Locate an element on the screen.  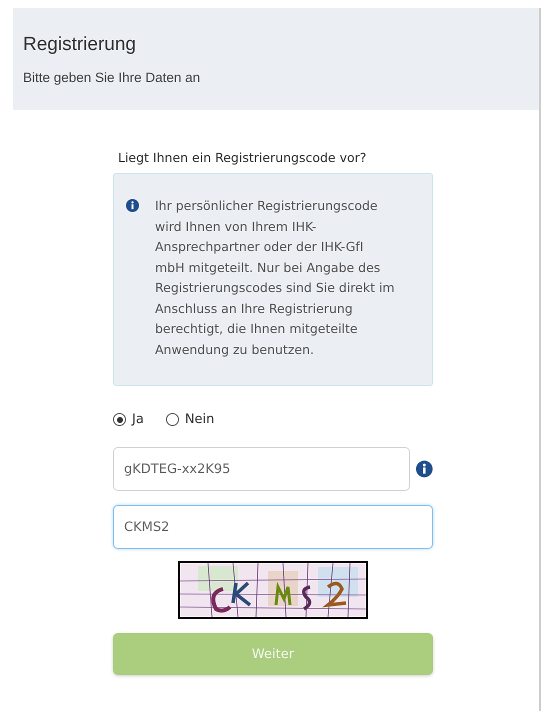
info-text: Ihr persönlicher Registrierungscode wird Ihnen von Ihrem IHK-Ansprechpartner oder der IHK-GfI mbH mitgeteilt. Nur bei Angabe des Registrierungscodes sind Sie direkt im Anschluss an Ihre Registrierung berechtigt, die Ihnen mitgeteilte Anwendung zu benutzen. is located at coordinates (275, 278).